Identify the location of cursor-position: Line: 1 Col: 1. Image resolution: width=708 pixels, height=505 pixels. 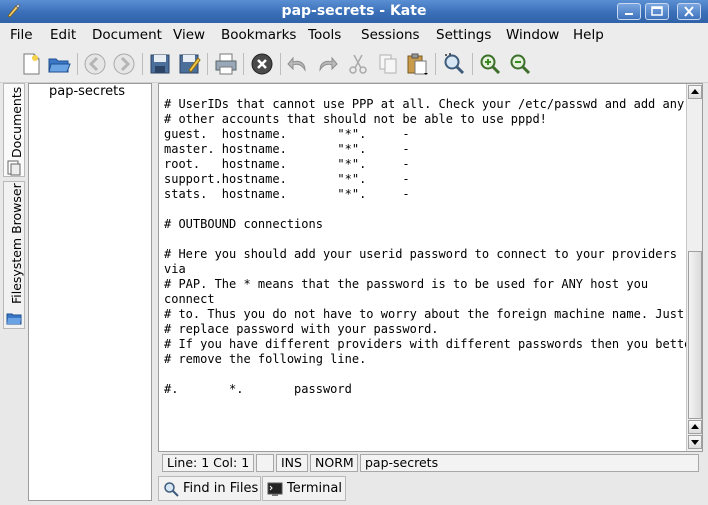
(208, 463).